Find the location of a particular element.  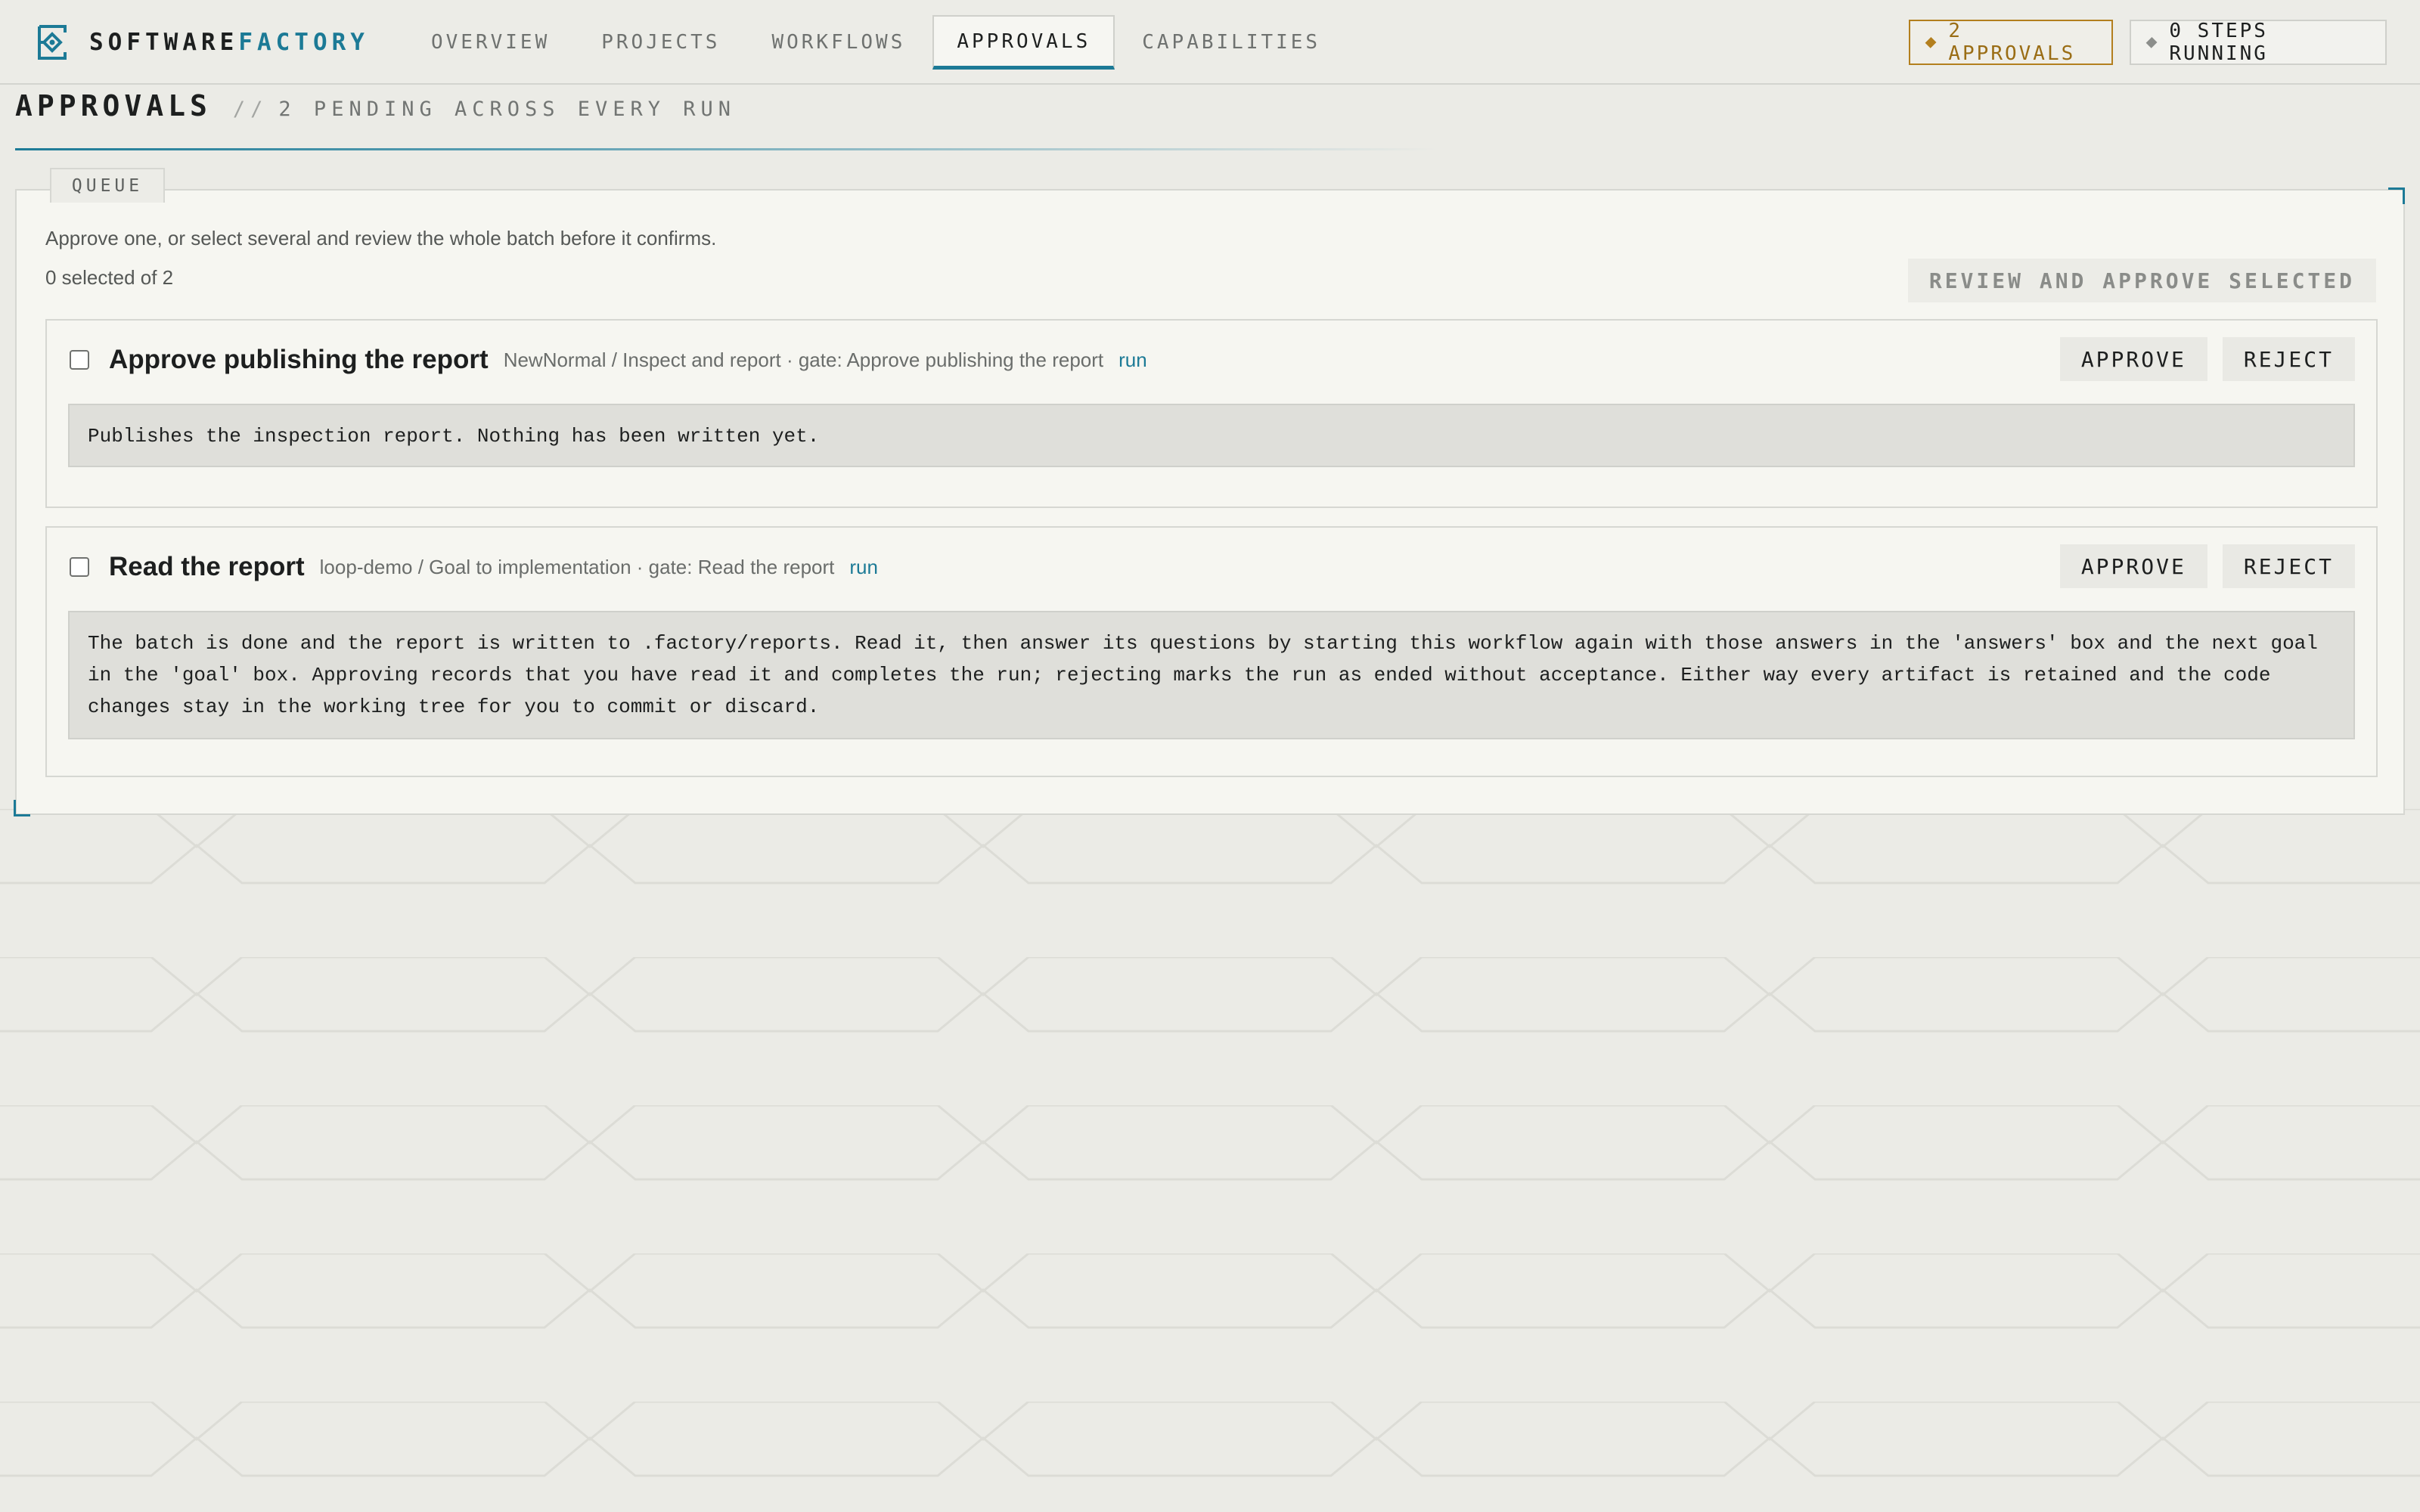

brand-name: SOFTWAREFACTORY is located at coordinates (229, 42).